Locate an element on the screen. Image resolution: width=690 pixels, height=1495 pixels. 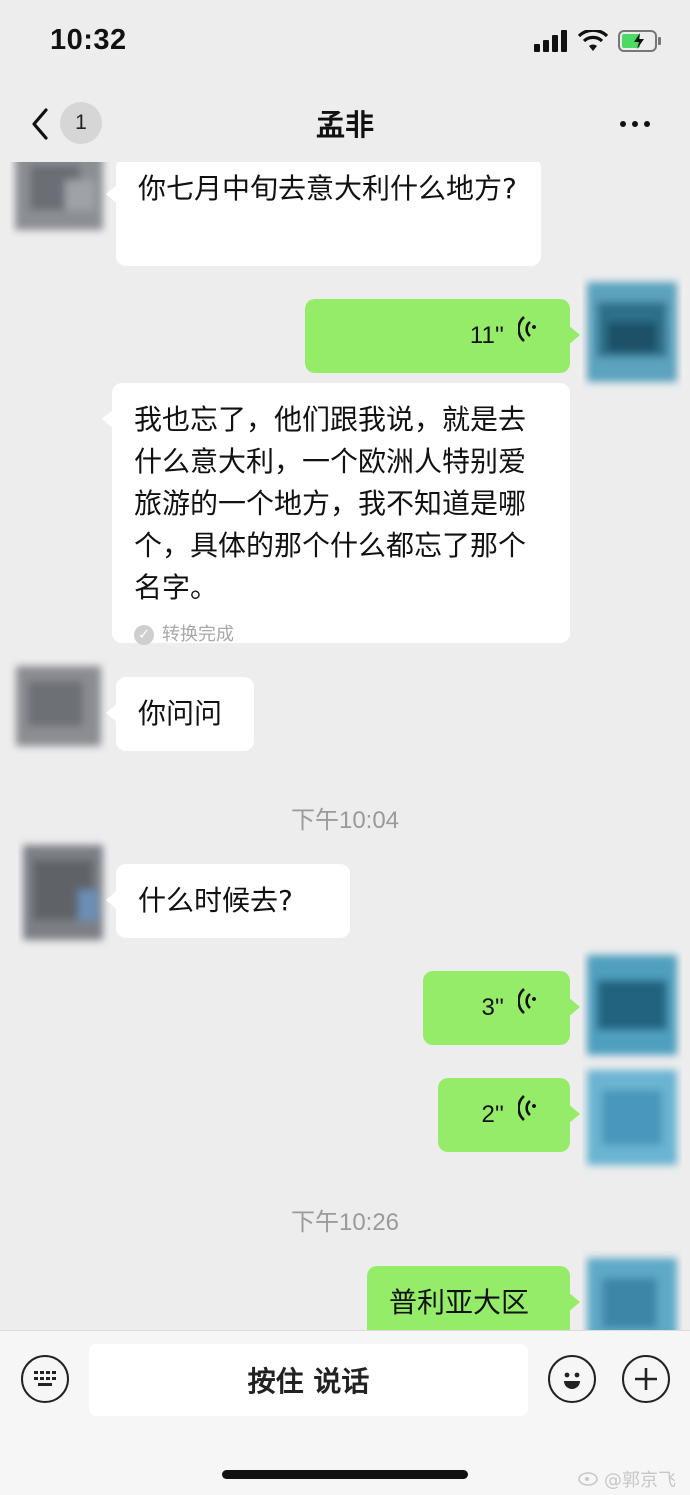
status-icons is located at coordinates (598, 42).